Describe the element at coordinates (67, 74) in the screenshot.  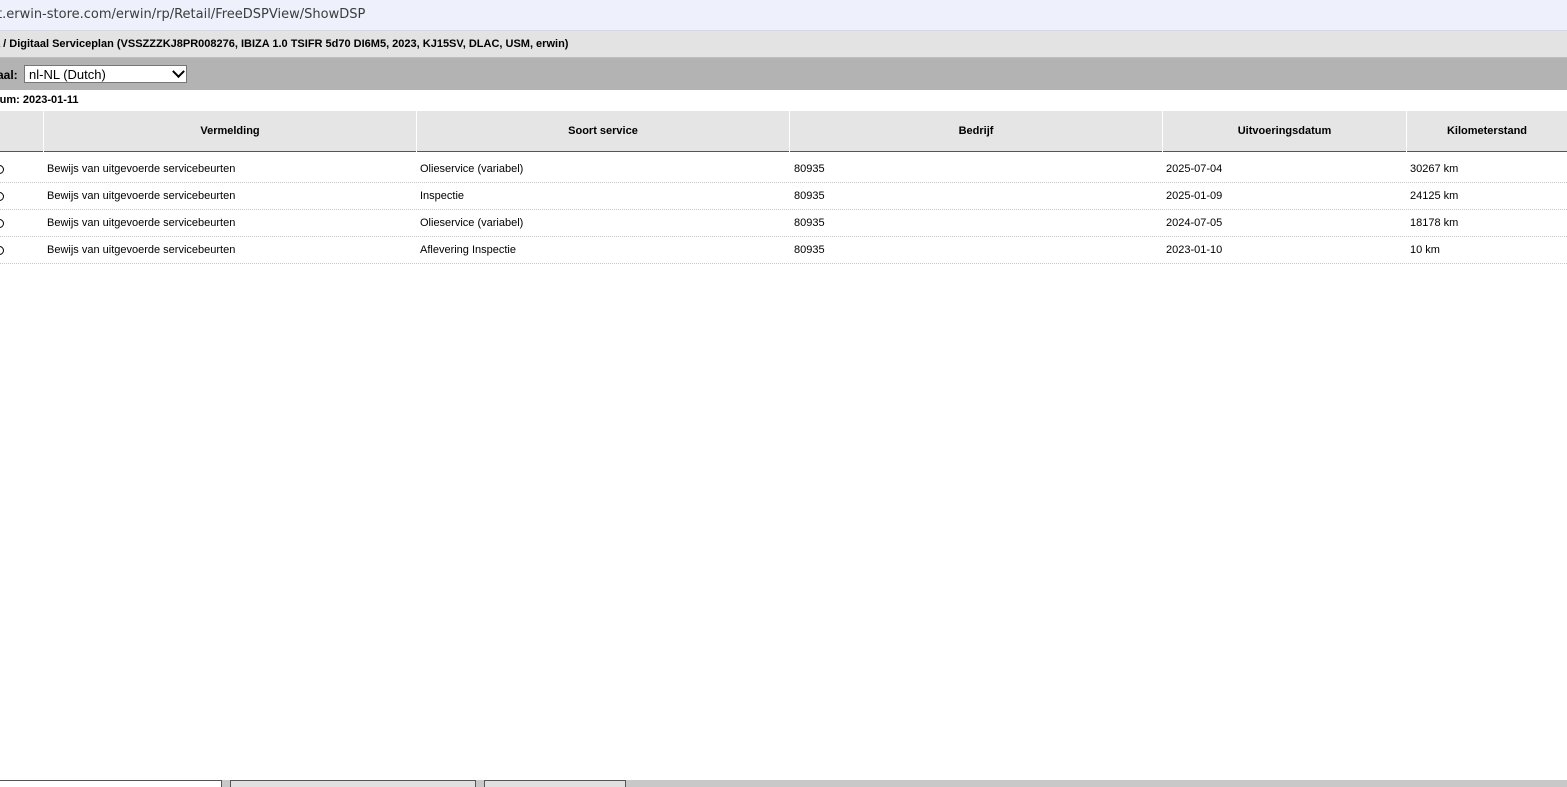
I see `language-selected-value: nl-NL (Dutch)` at that location.